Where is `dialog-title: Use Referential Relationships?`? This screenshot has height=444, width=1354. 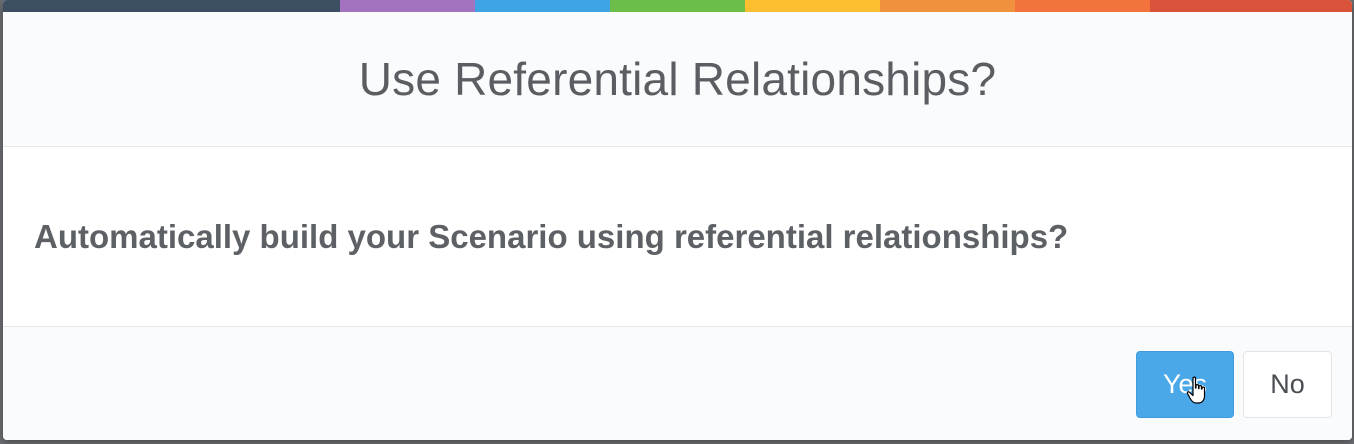 dialog-title: Use Referential Relationships? is located at coordinates (677, 79).